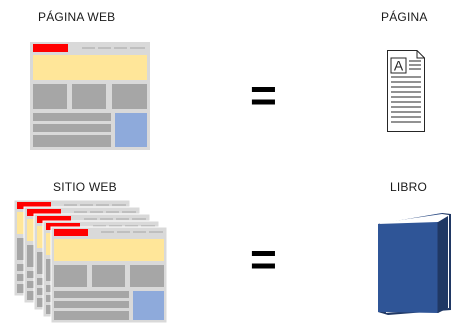  Describe the element at coordinates (90, 261) in the screenshot. I see `website-stack-icon` at that location.